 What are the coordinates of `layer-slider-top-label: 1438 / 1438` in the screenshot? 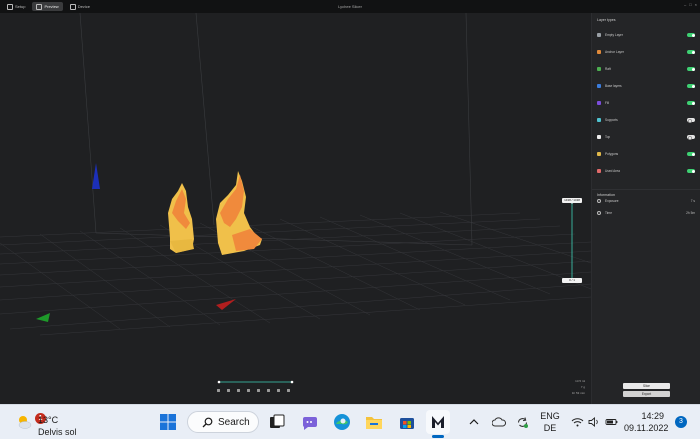 It's located at (572, 200).